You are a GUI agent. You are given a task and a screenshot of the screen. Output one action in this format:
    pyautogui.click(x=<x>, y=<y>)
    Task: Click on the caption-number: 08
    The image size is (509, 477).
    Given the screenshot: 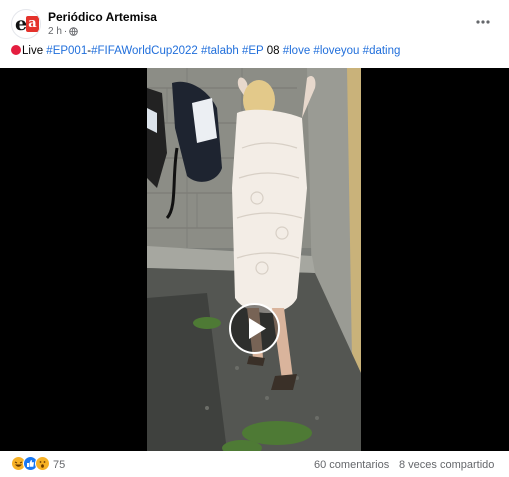 What is the action you would take?
    pyautogui.click(x=273, y=51)
    